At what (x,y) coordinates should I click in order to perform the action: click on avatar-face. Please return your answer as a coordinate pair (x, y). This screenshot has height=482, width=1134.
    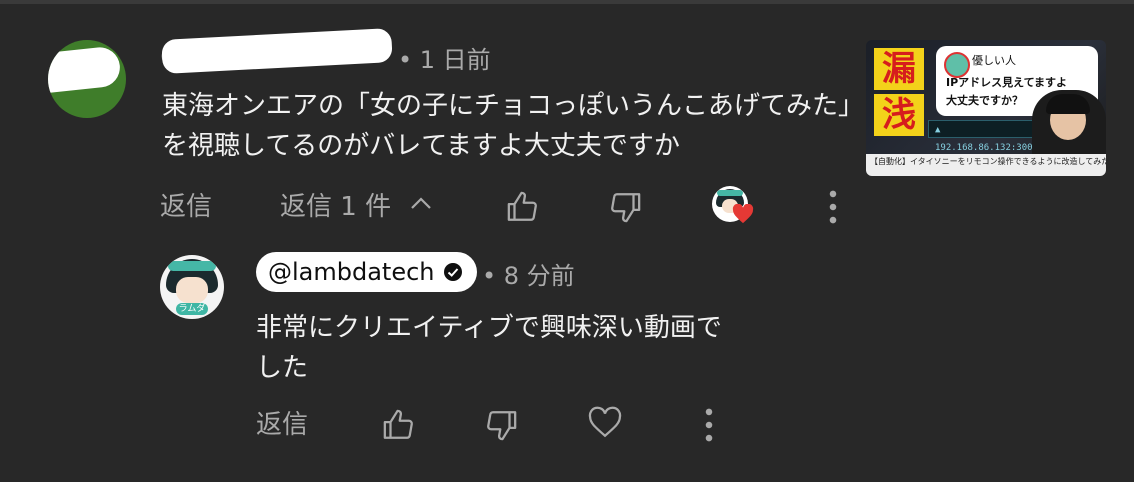
    Looking at the image, I should click on (192, 290).